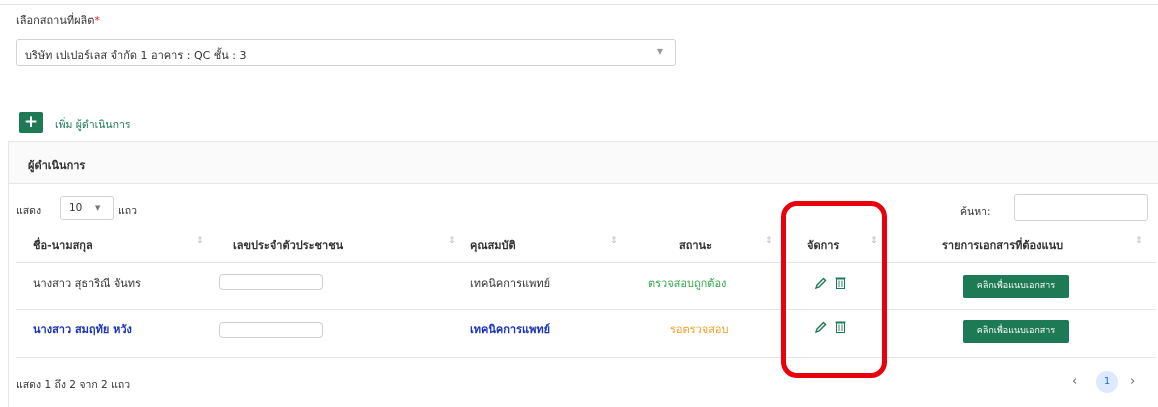 Image resolution: width=1158 pixels, height=407 pixels. Describe the element at coordinates (29, 211) in the screenshot. I see `page-length-label: แสดง` at that location.